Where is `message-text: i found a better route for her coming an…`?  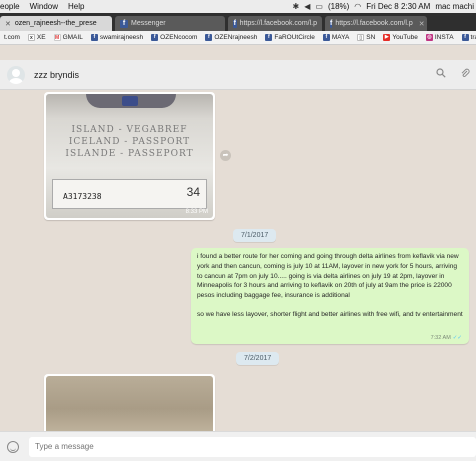
message-text: i found a better route for her coming an… is located at coordinates (328, 276).